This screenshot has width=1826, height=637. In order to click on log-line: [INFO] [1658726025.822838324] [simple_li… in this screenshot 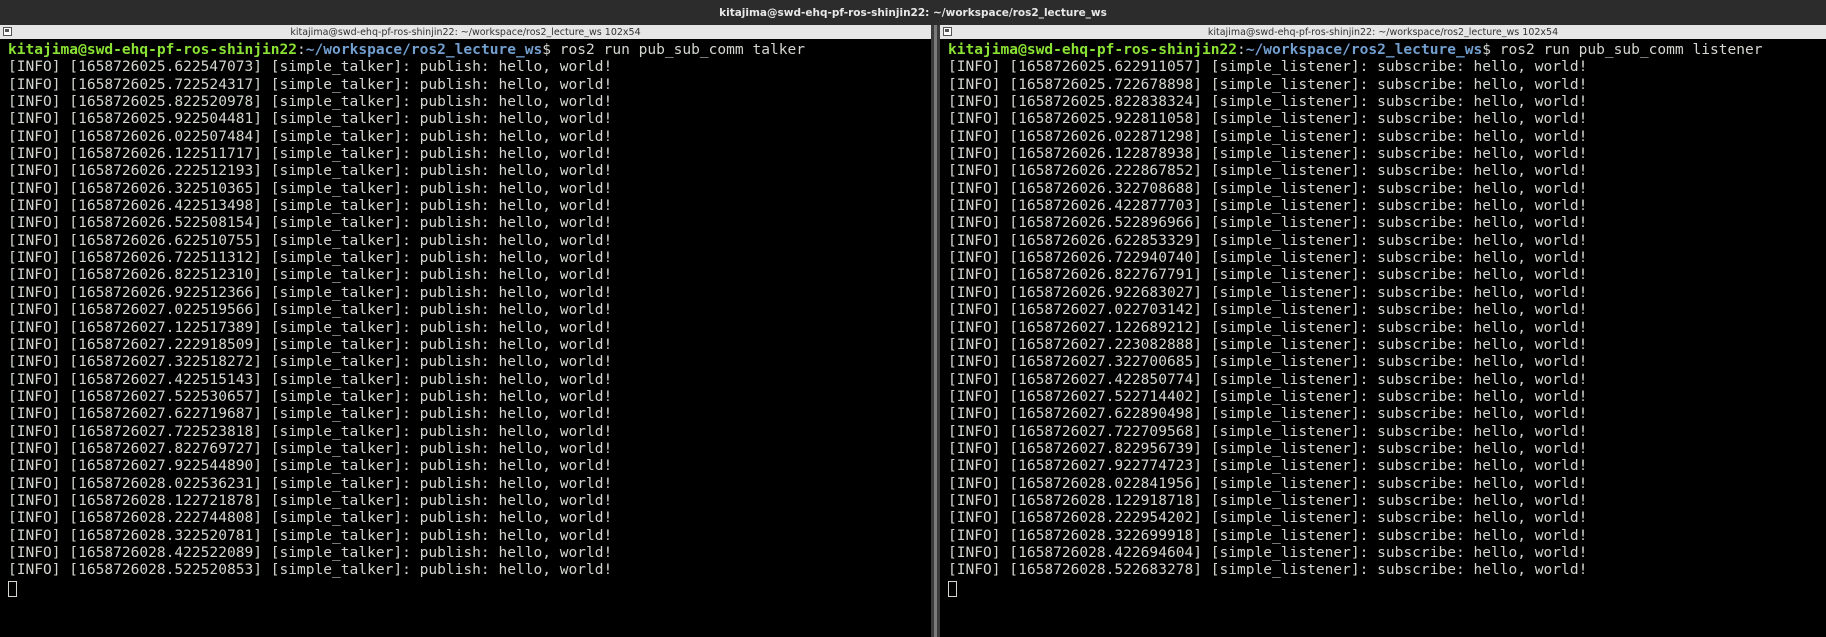, I will do `click(1268, 102)`.